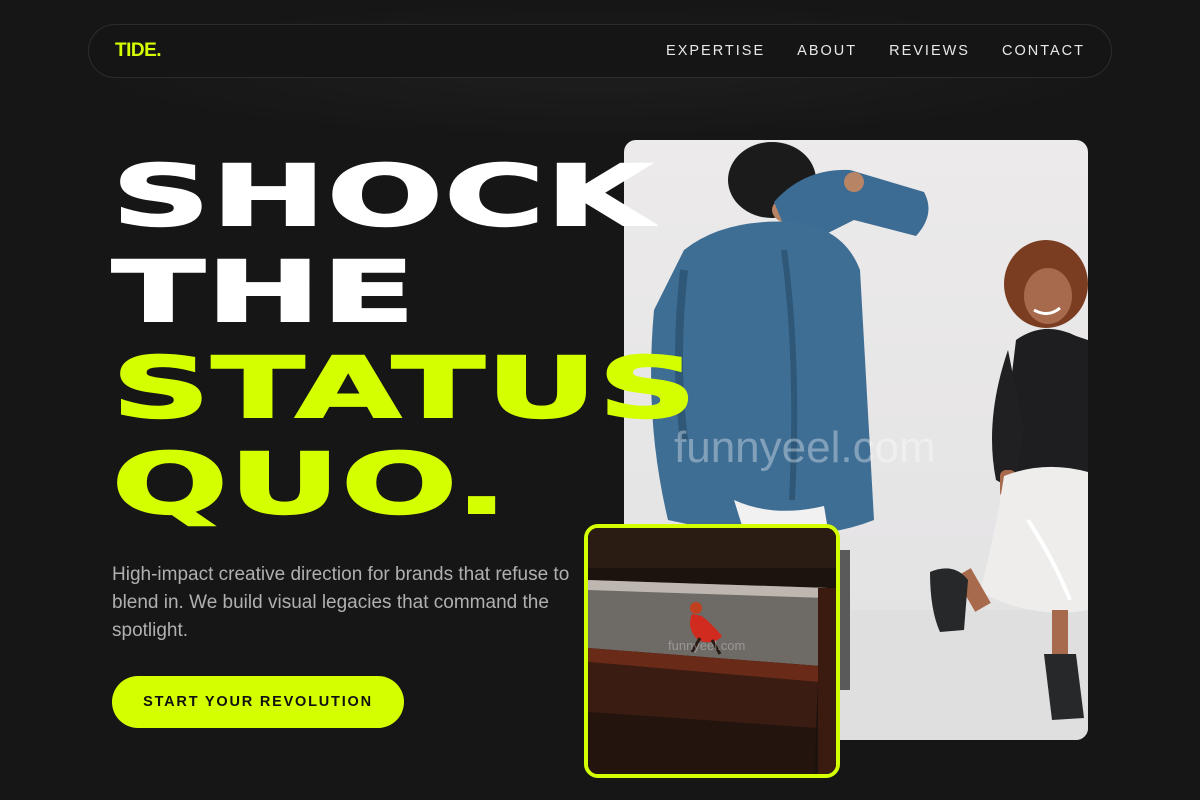  What do you see at coordinates (805, 447) in the screenshot?
I see `photo-watermark: funnyeel.com` at bounding box center [805, 447].